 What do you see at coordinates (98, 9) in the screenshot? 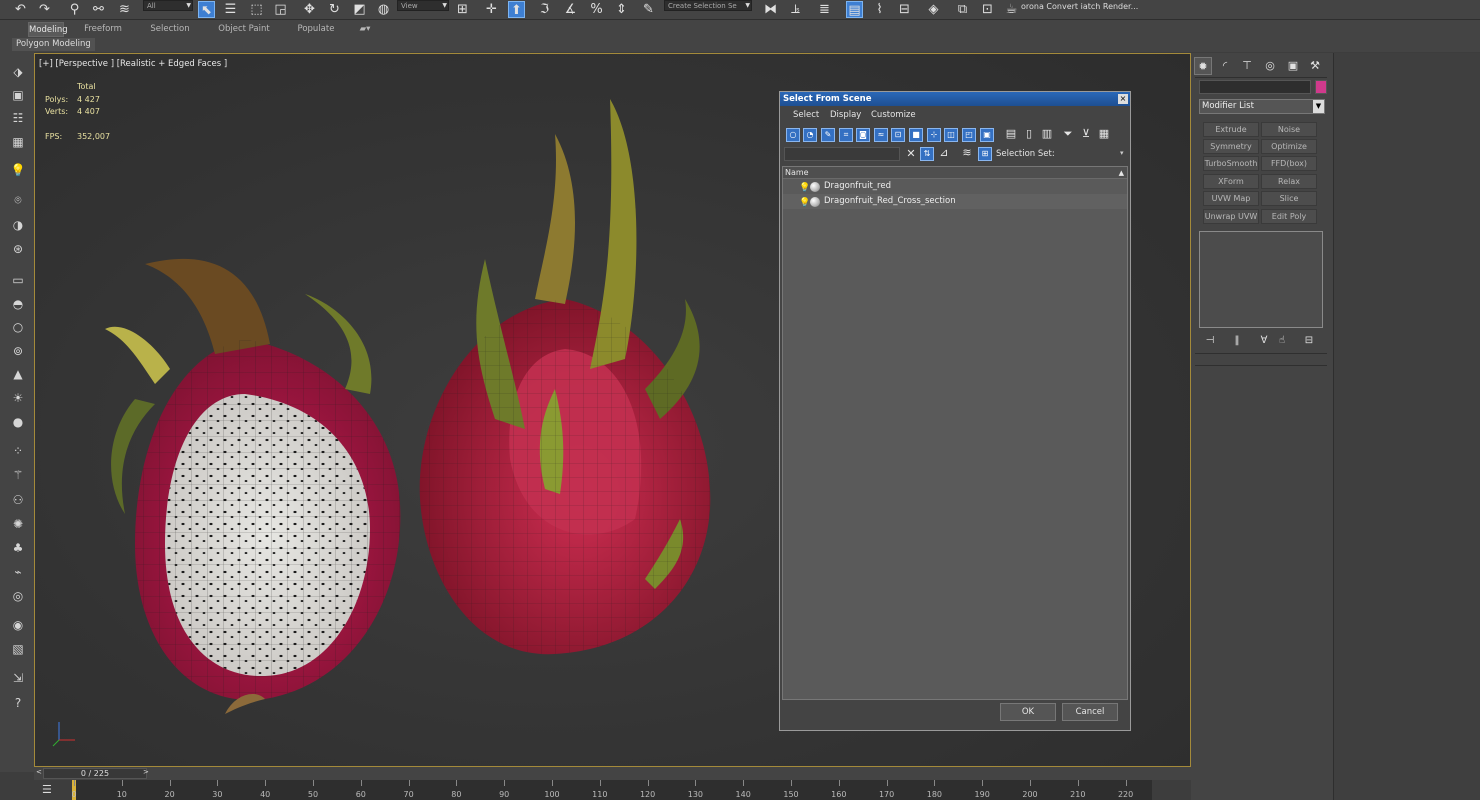
I see `unlink-icon: ⚯` at bounding box center [98, 9].